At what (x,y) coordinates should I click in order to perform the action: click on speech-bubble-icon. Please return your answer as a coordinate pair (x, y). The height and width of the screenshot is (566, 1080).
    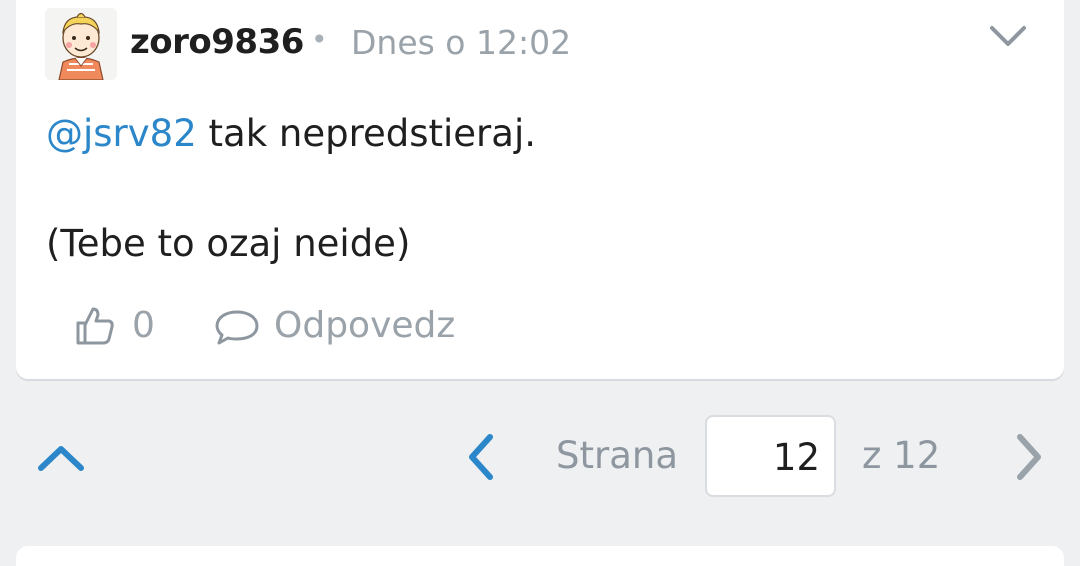
    Looking at the image, I should click on (237, 327).